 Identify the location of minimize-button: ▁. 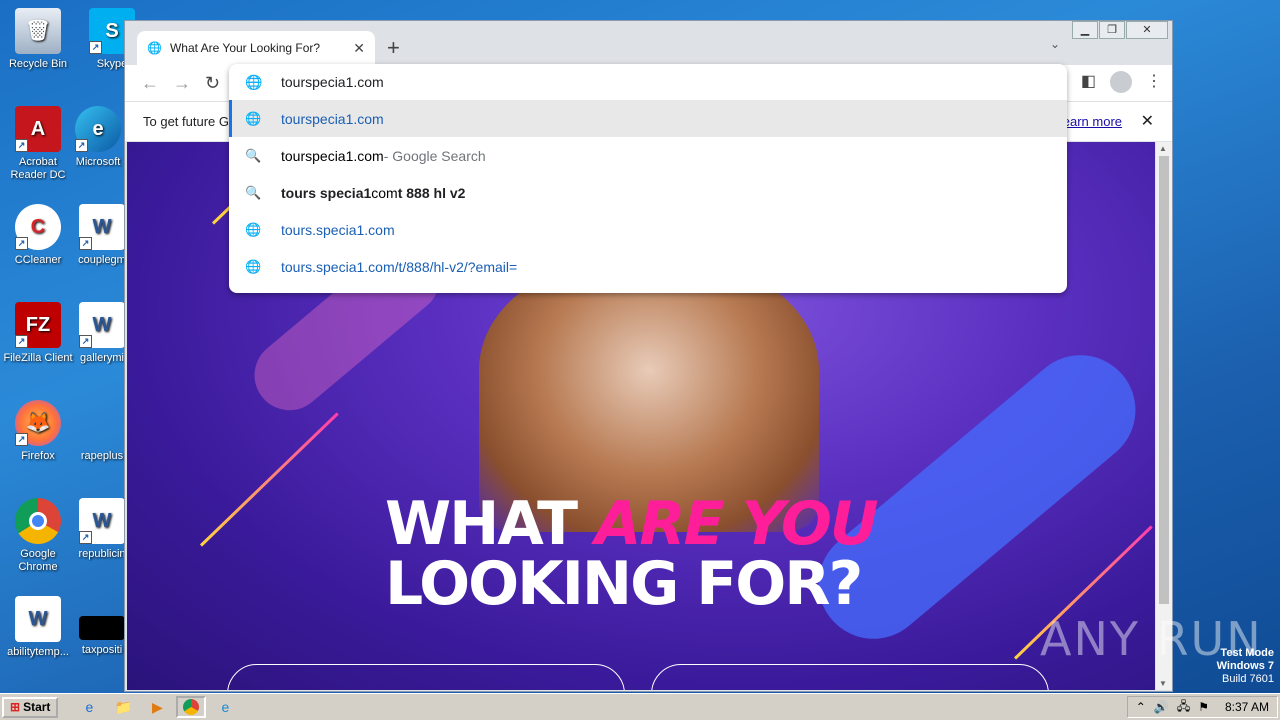
(1085, 30).